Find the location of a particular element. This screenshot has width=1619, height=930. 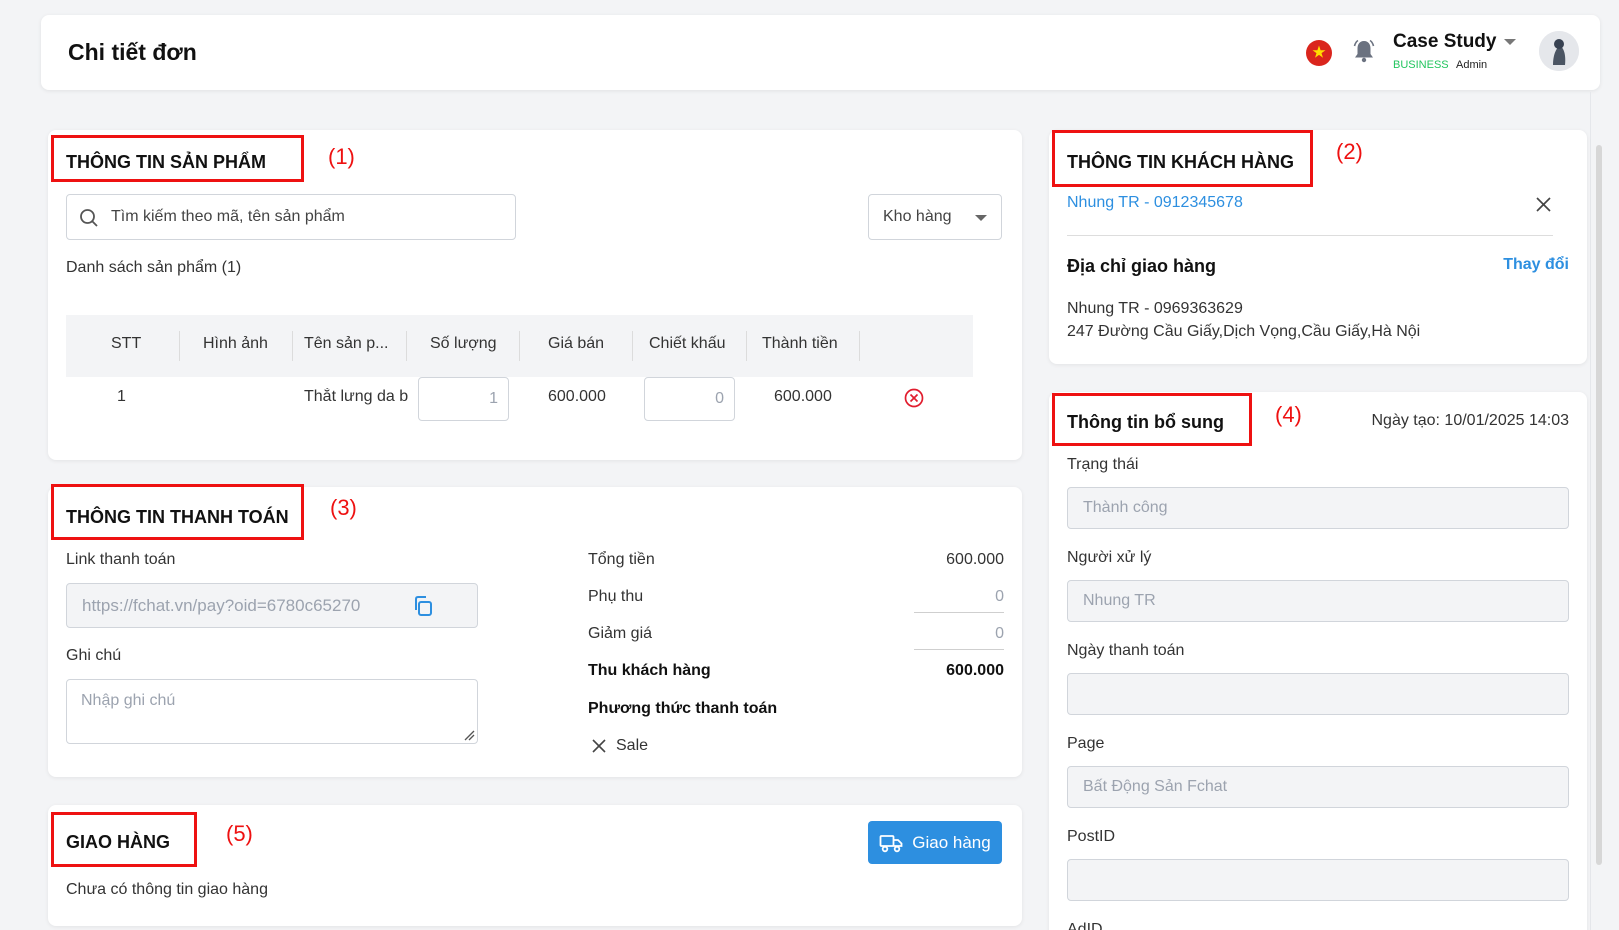

scroll-divider is located at coordinates (1590, 511).